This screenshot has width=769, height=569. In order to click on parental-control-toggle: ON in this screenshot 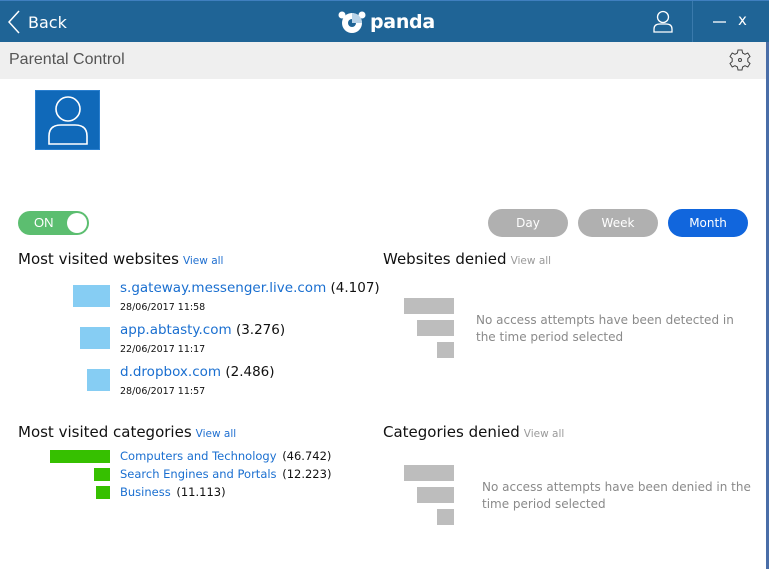, I will do `click(53, 223)`.